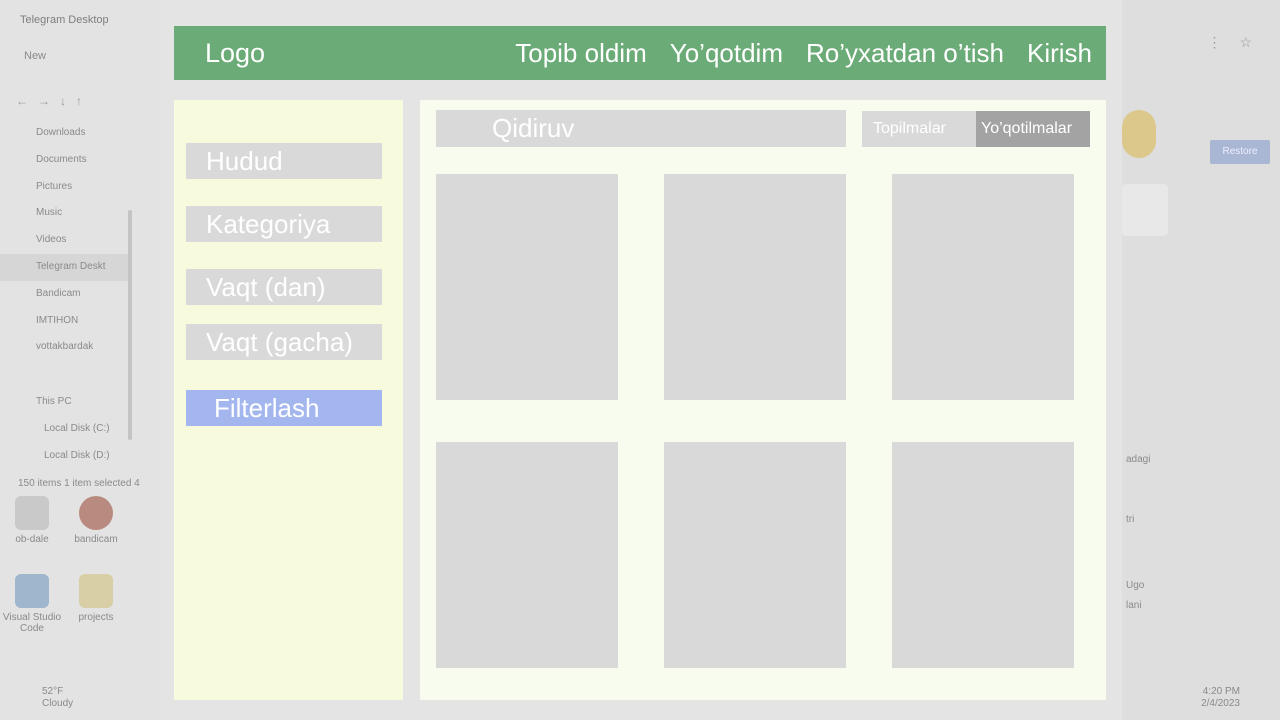 The height and width of the screenshot is (720, 1280). Describe the element at coordinates (1135, 585) in the screenshot. I see `background-snippet: Ugo` at that location.